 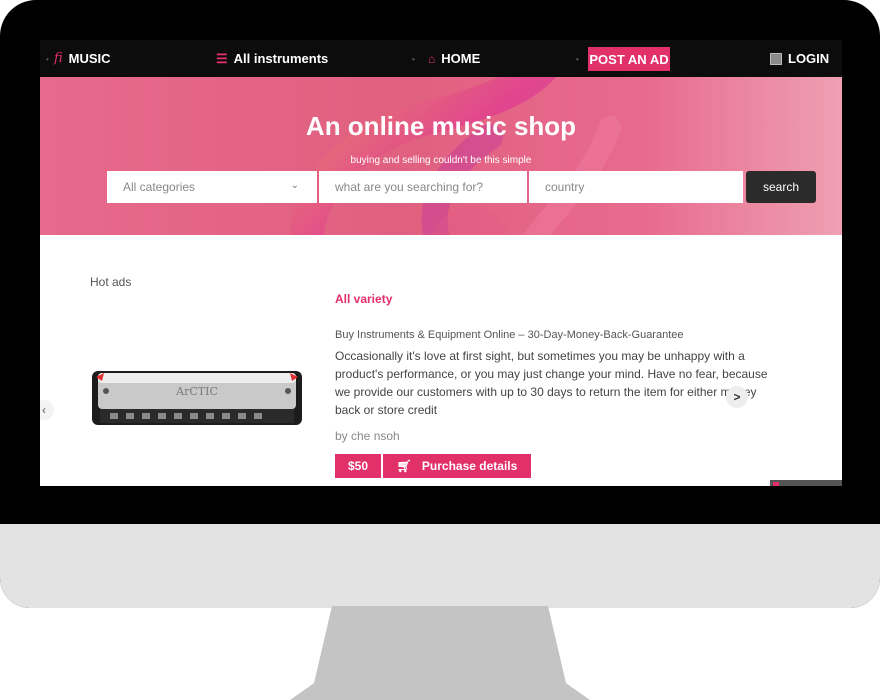 I want to click on nav-all-instruments-label: All instruments, so click(x=281, y=58).